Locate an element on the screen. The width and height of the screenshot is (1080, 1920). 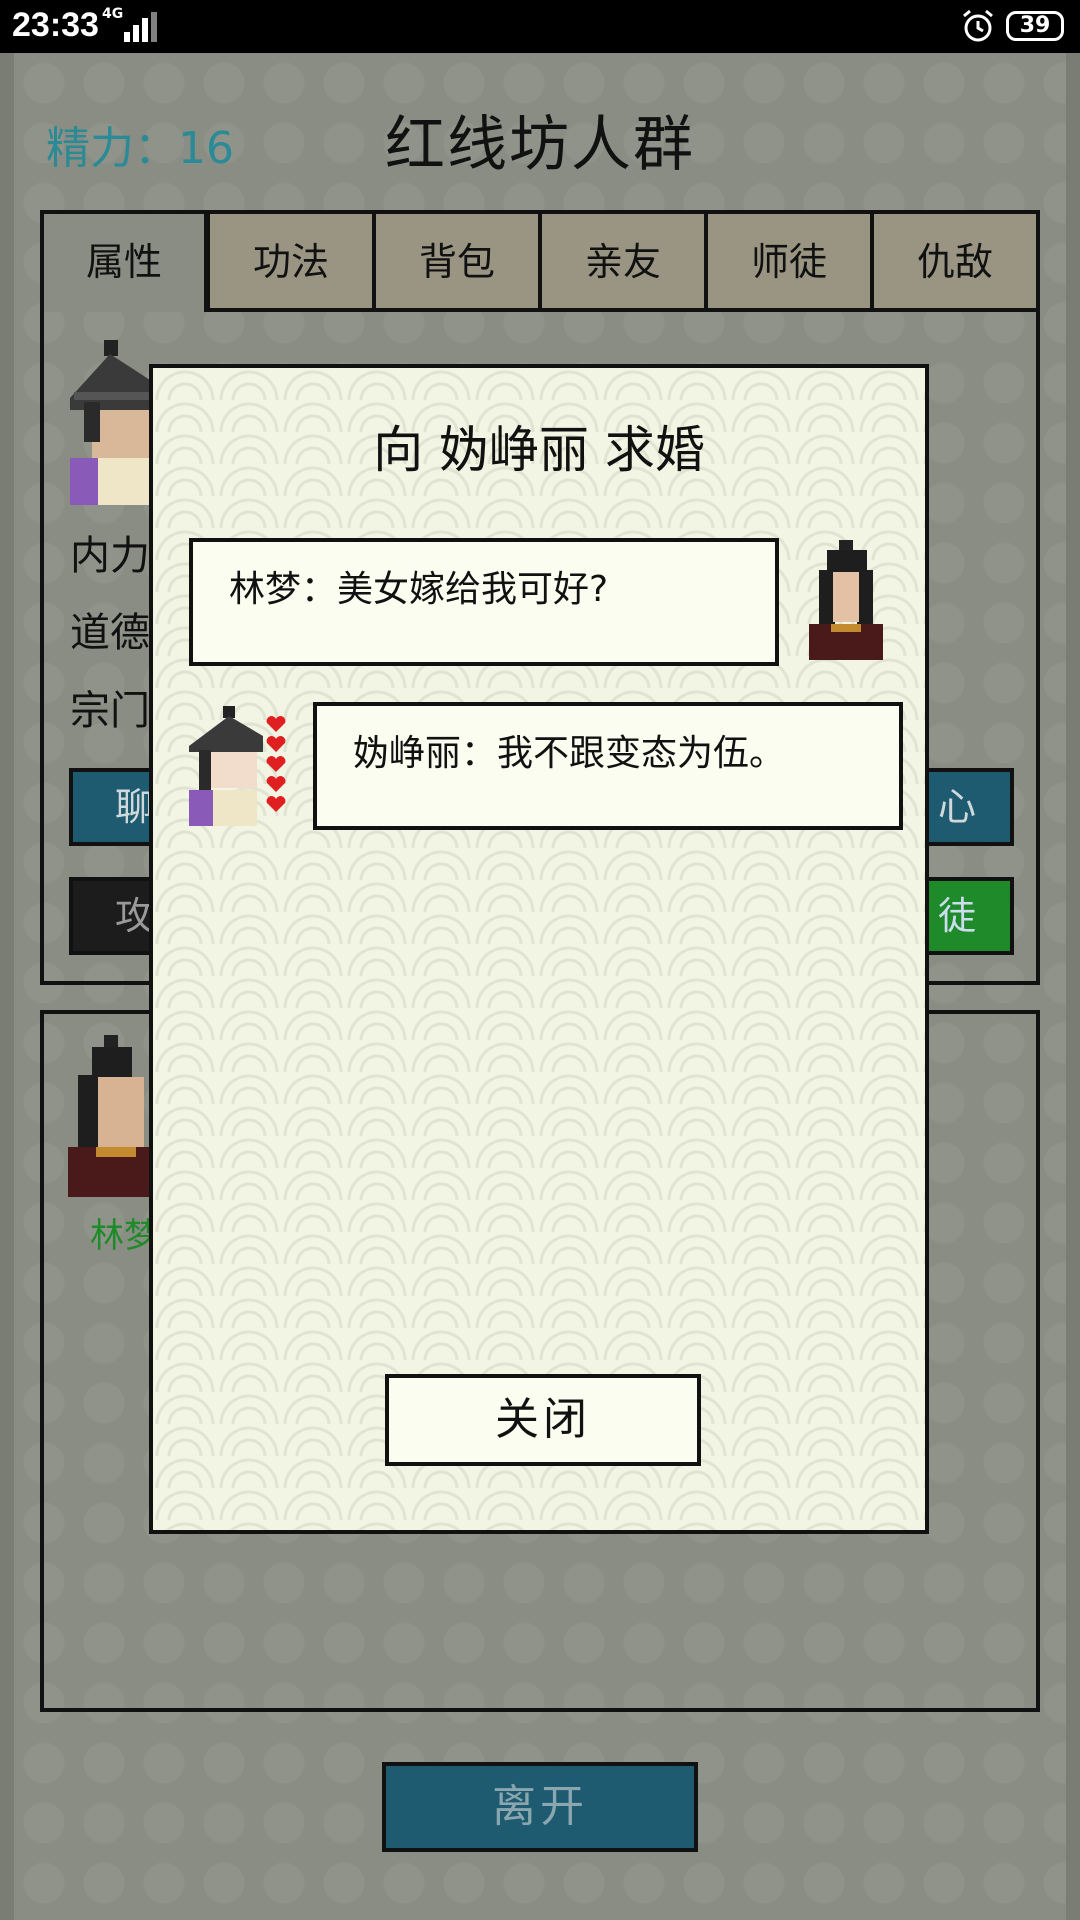
speech-bubble-player: 林梦：美女嫁给我可好? is located at coordinates (484, 602).